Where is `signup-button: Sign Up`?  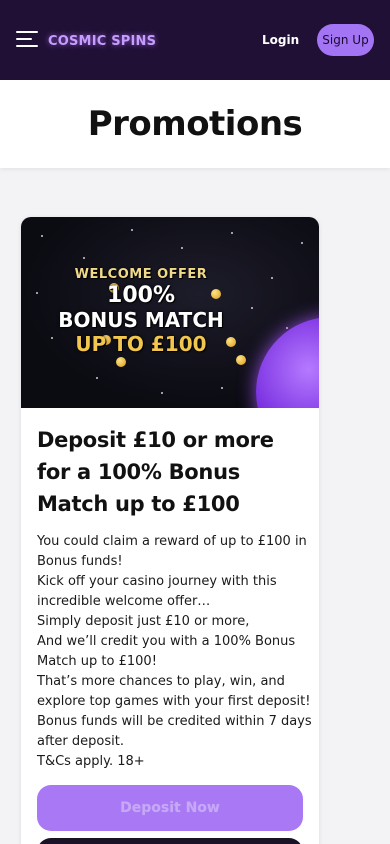
signup-button: Sign Up is located at coordinates (345, 40).